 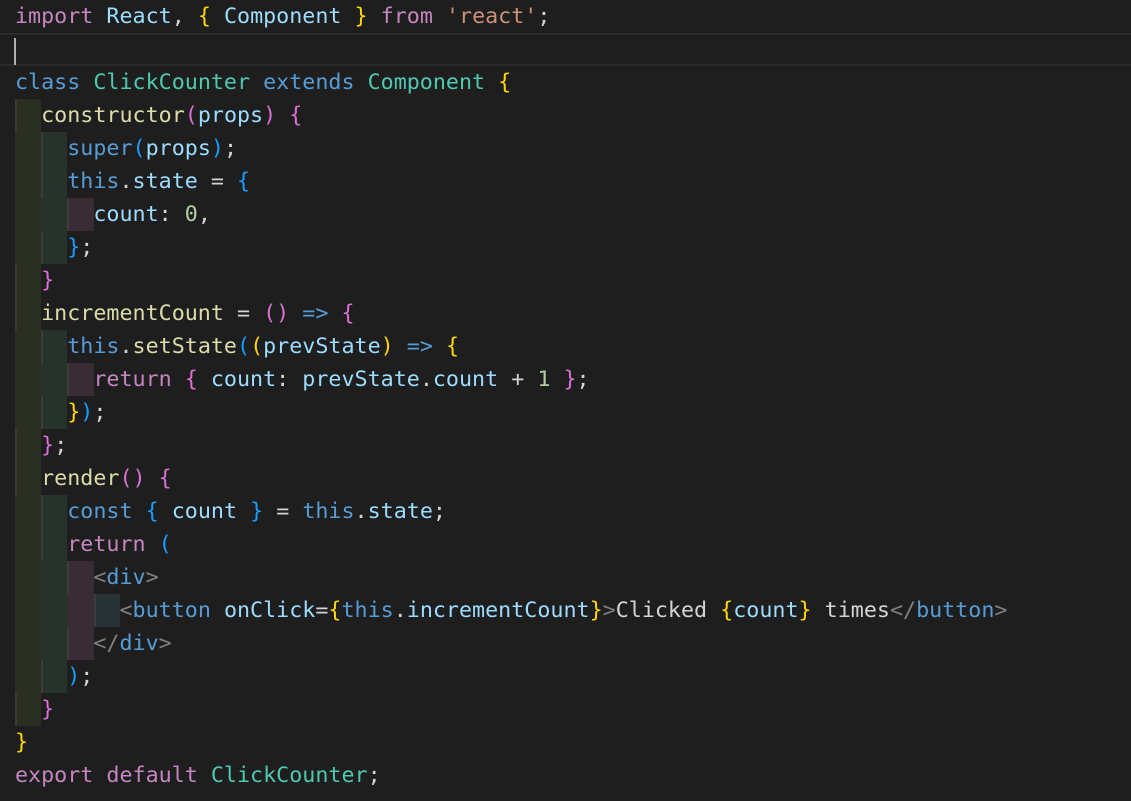 I want to click on code-text: super(props);, so click(x=126, y=148).